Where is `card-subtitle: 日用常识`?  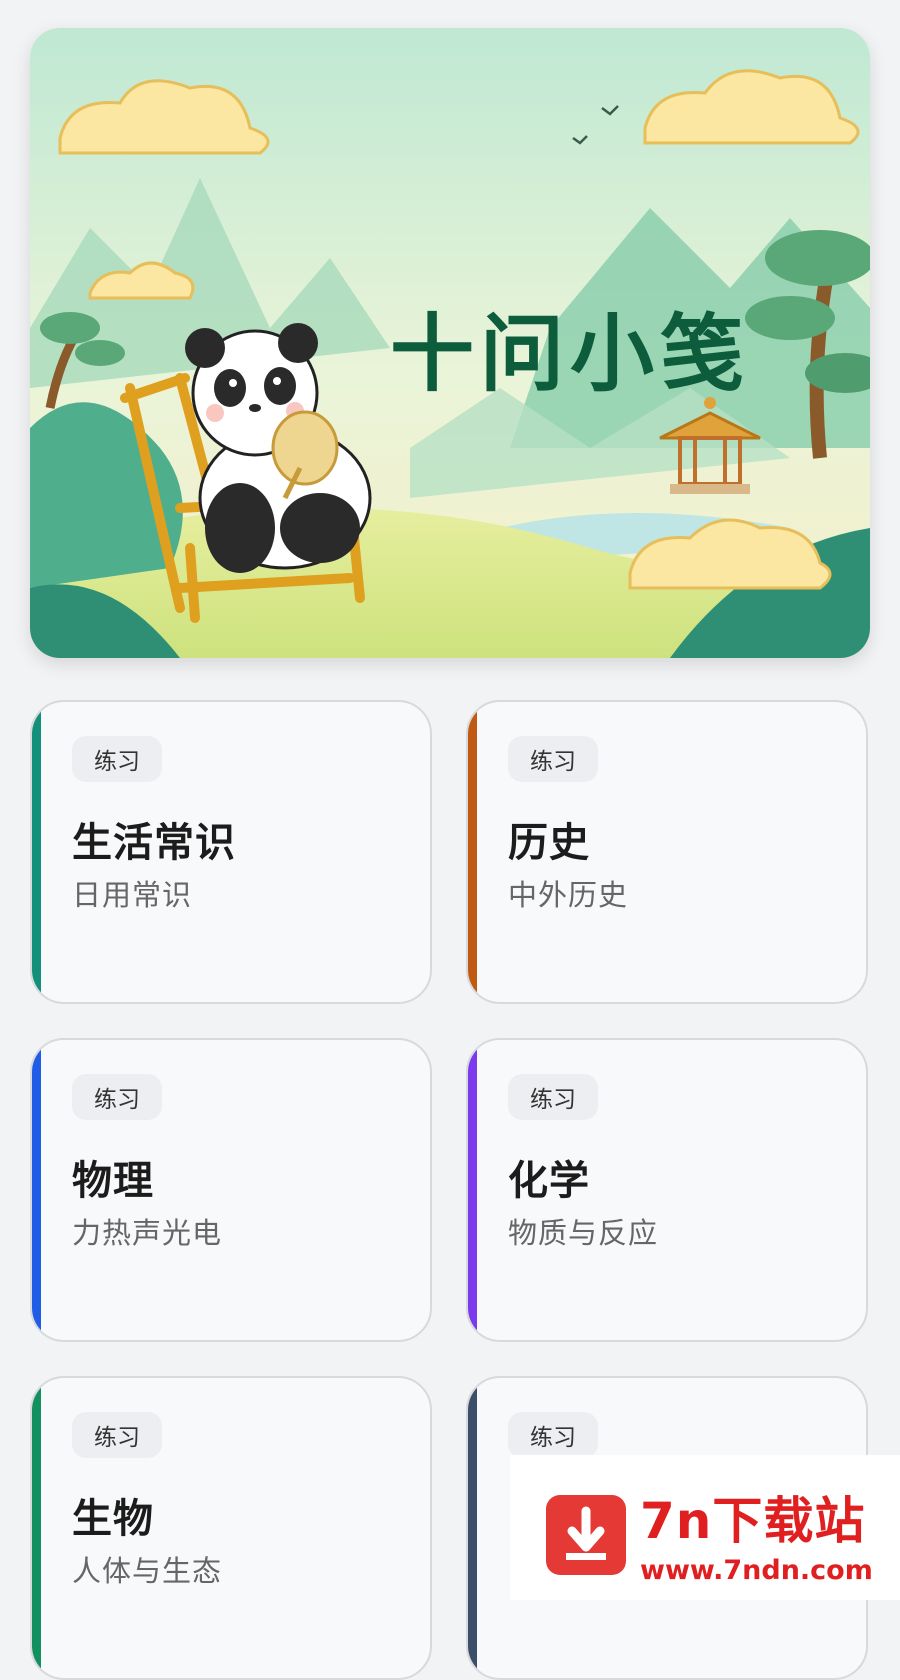
card-subtitle: 日用常识 is located at coordinates (132, 895).